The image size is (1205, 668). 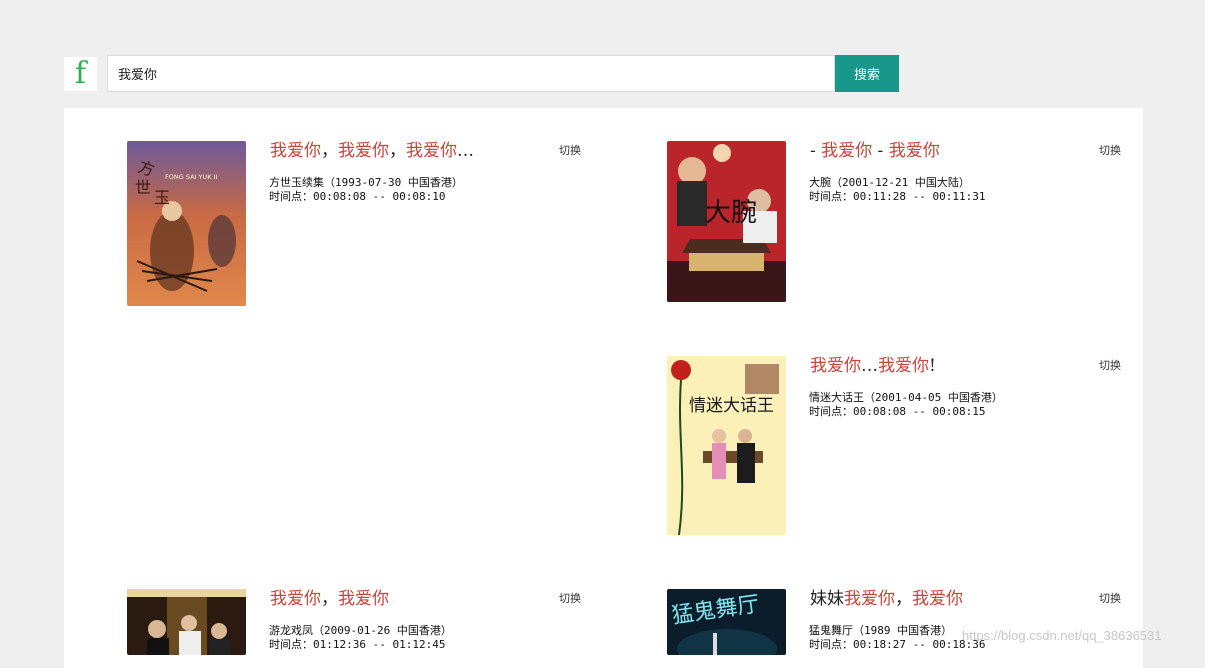 I want to click on time-range: 时间点：00:08:08 -- 00:08:10, so click(x=357, y=196).